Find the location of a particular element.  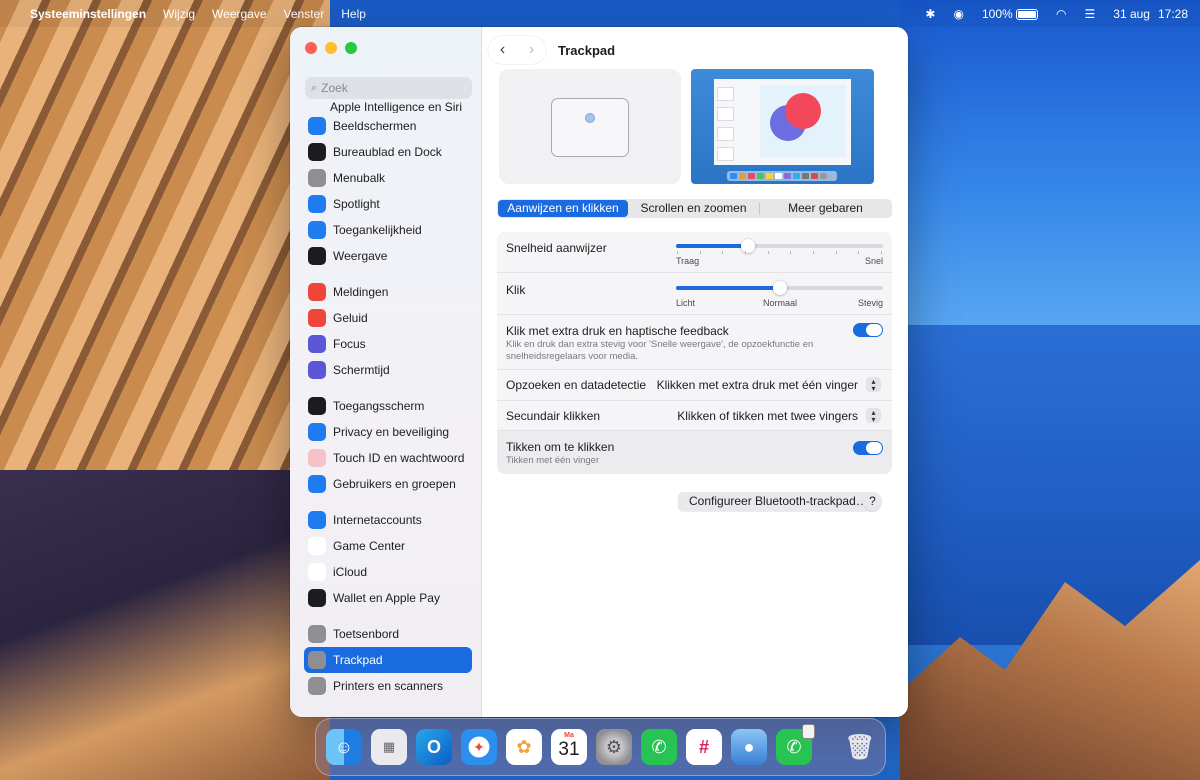

sidebar-item-fingerprint: Touch ID en wachtwoord is located at coordinates (388, 458).